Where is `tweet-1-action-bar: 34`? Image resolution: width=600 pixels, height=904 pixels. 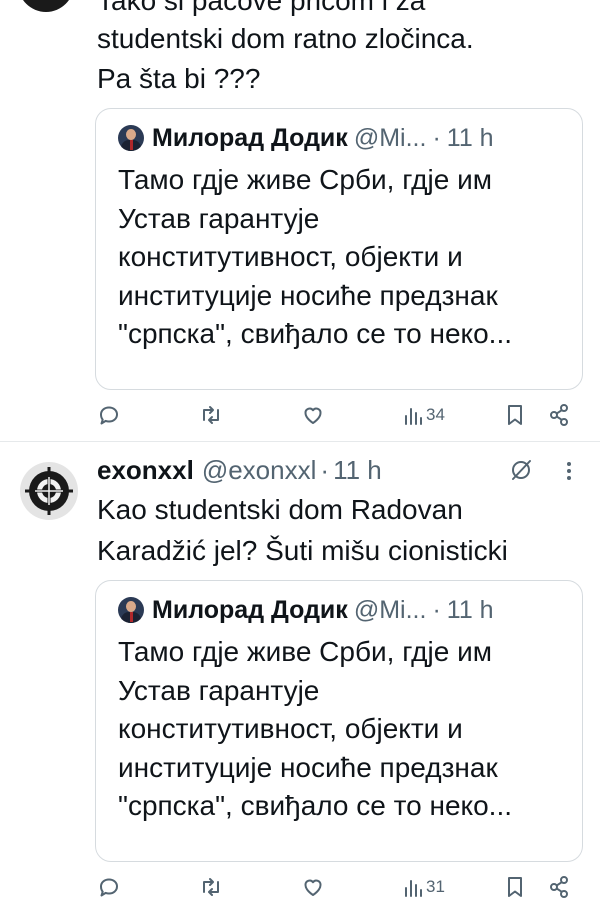
tweet-1-action-bar: 34 is located at coordinates (300, 415).